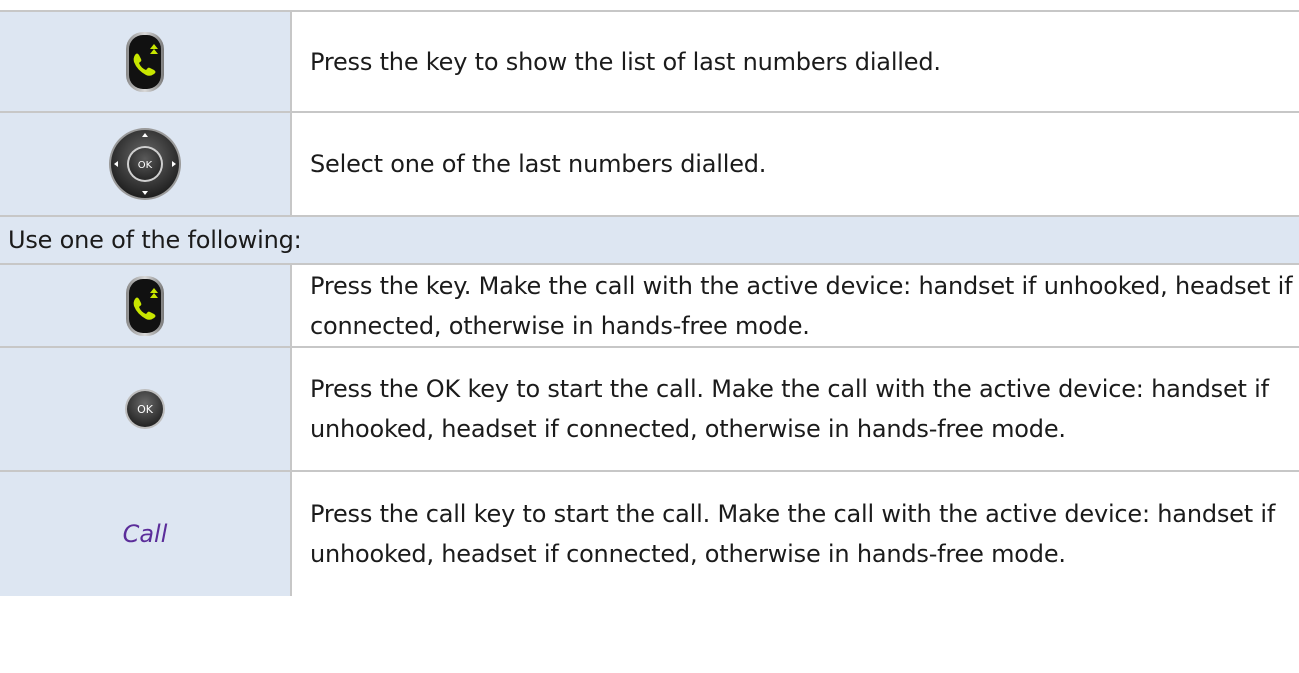  I want to click on row-text: Select one of the last numbers dialled., so click(538, 164).